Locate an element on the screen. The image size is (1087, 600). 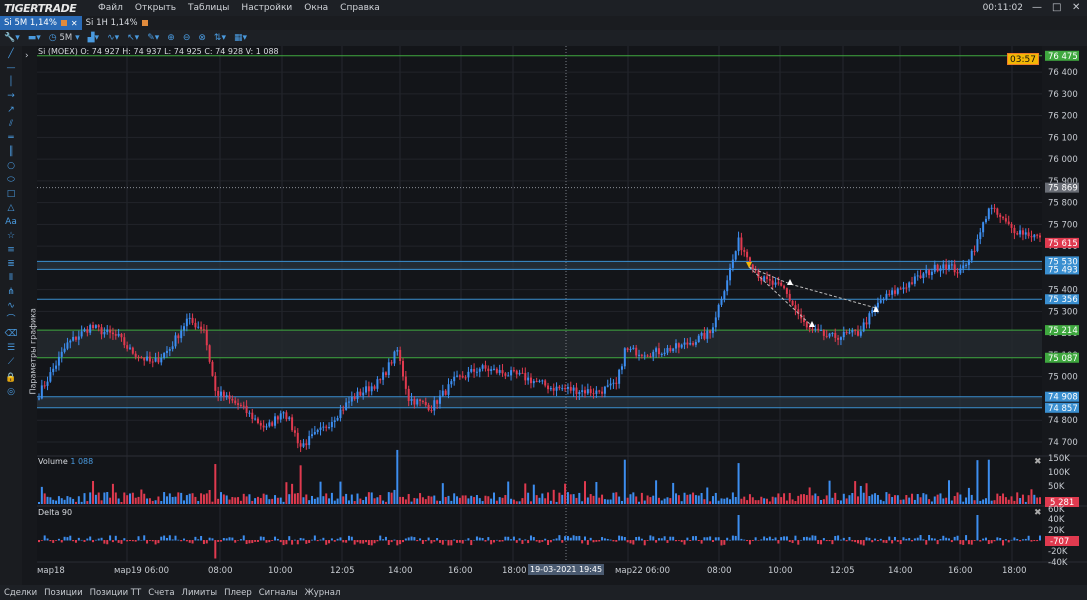
price-tick-label: 74 800 is located at coordinates (1063, 421).